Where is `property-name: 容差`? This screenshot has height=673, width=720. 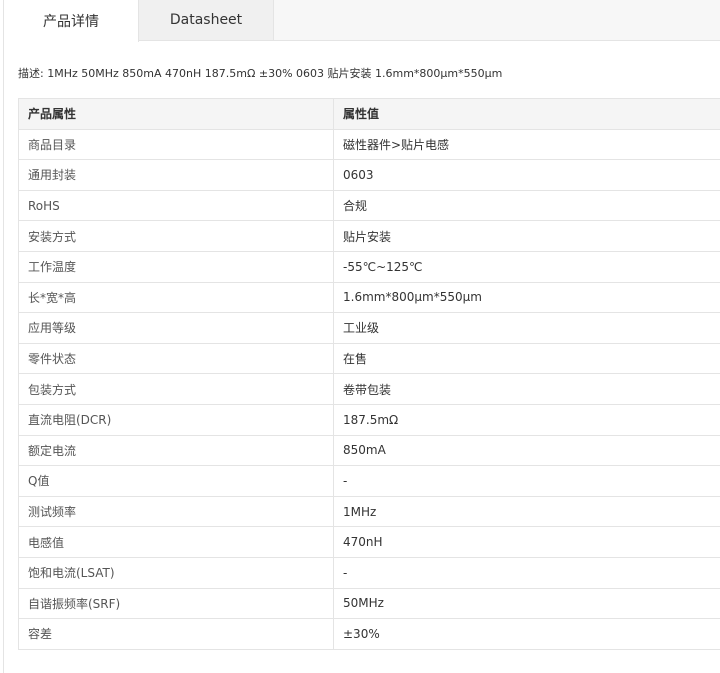
property-name: 容差 is located at coordinates (176, 634).